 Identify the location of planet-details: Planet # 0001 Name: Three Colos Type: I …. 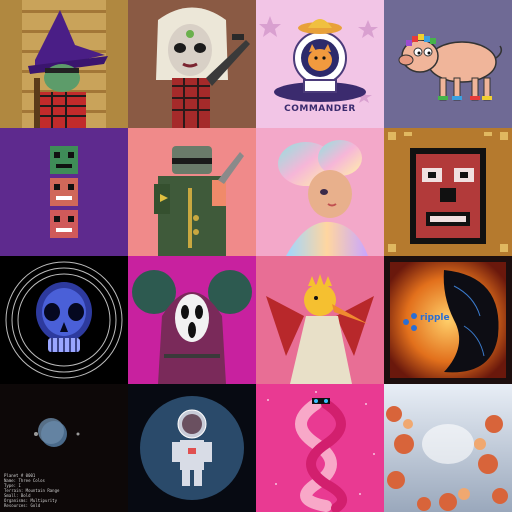
(32, 490).